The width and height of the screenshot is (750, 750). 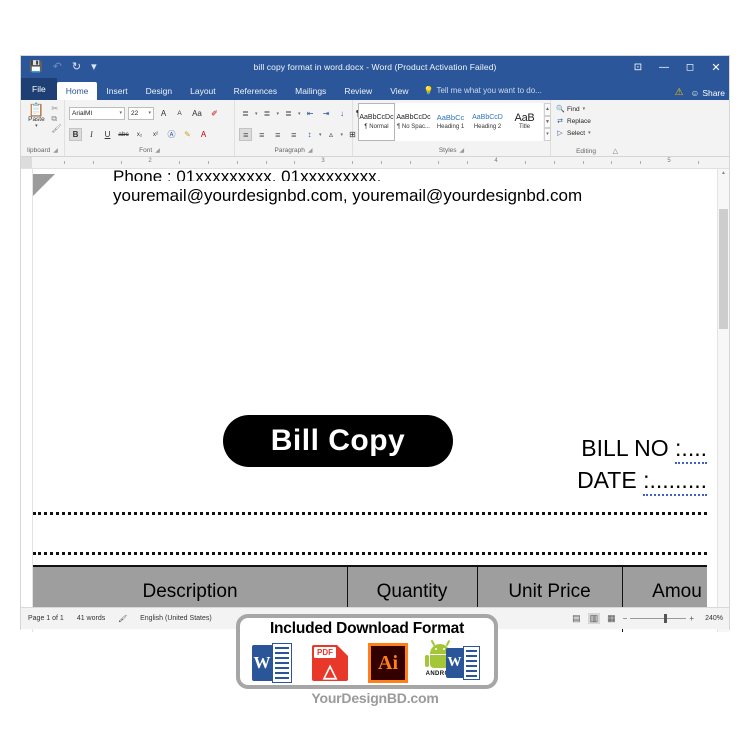 What do you see at coordinates (107, 134) in the screenshot?
I see `underline-button: U` at bounding box center [107, 134].